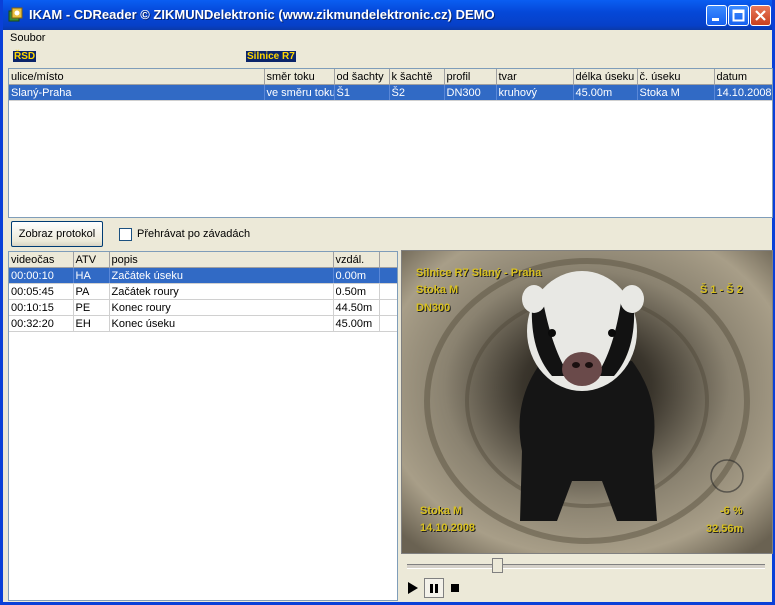 This screenshot has height=605, width=775. Describe the element at coordinates (299, 77) in the screenshot. I see `column-header: směr toku` at that location.